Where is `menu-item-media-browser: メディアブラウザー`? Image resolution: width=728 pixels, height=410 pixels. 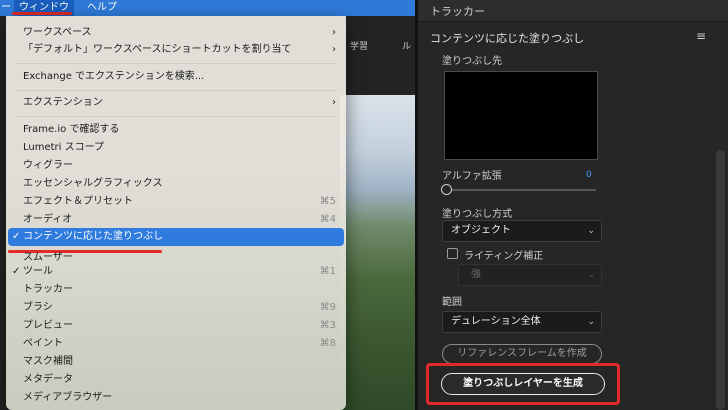 menu-item-media-browser: メディアブラウザー is located at coordinates (176, 397).